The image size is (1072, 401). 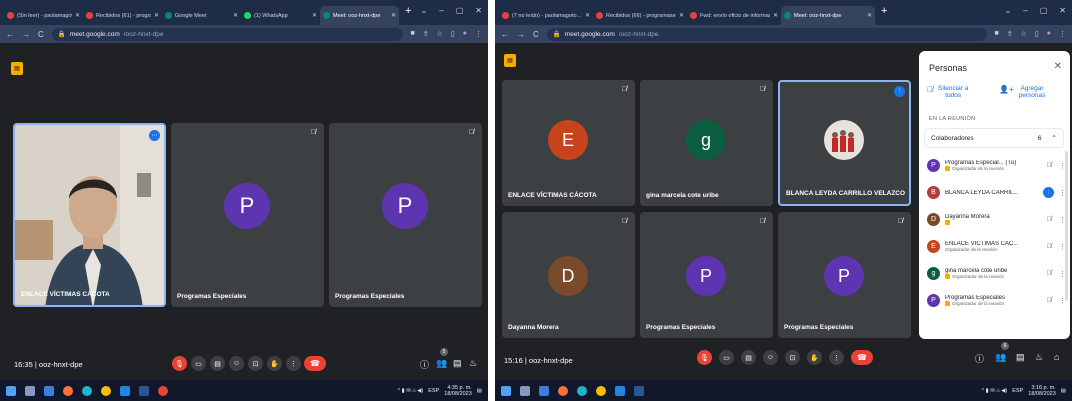 What do you see at coordinates (734, 15) in the screenshot?
I see `browser-tab: Fwd: envío oficio de informació...✕` at bounding box center [734, 15].